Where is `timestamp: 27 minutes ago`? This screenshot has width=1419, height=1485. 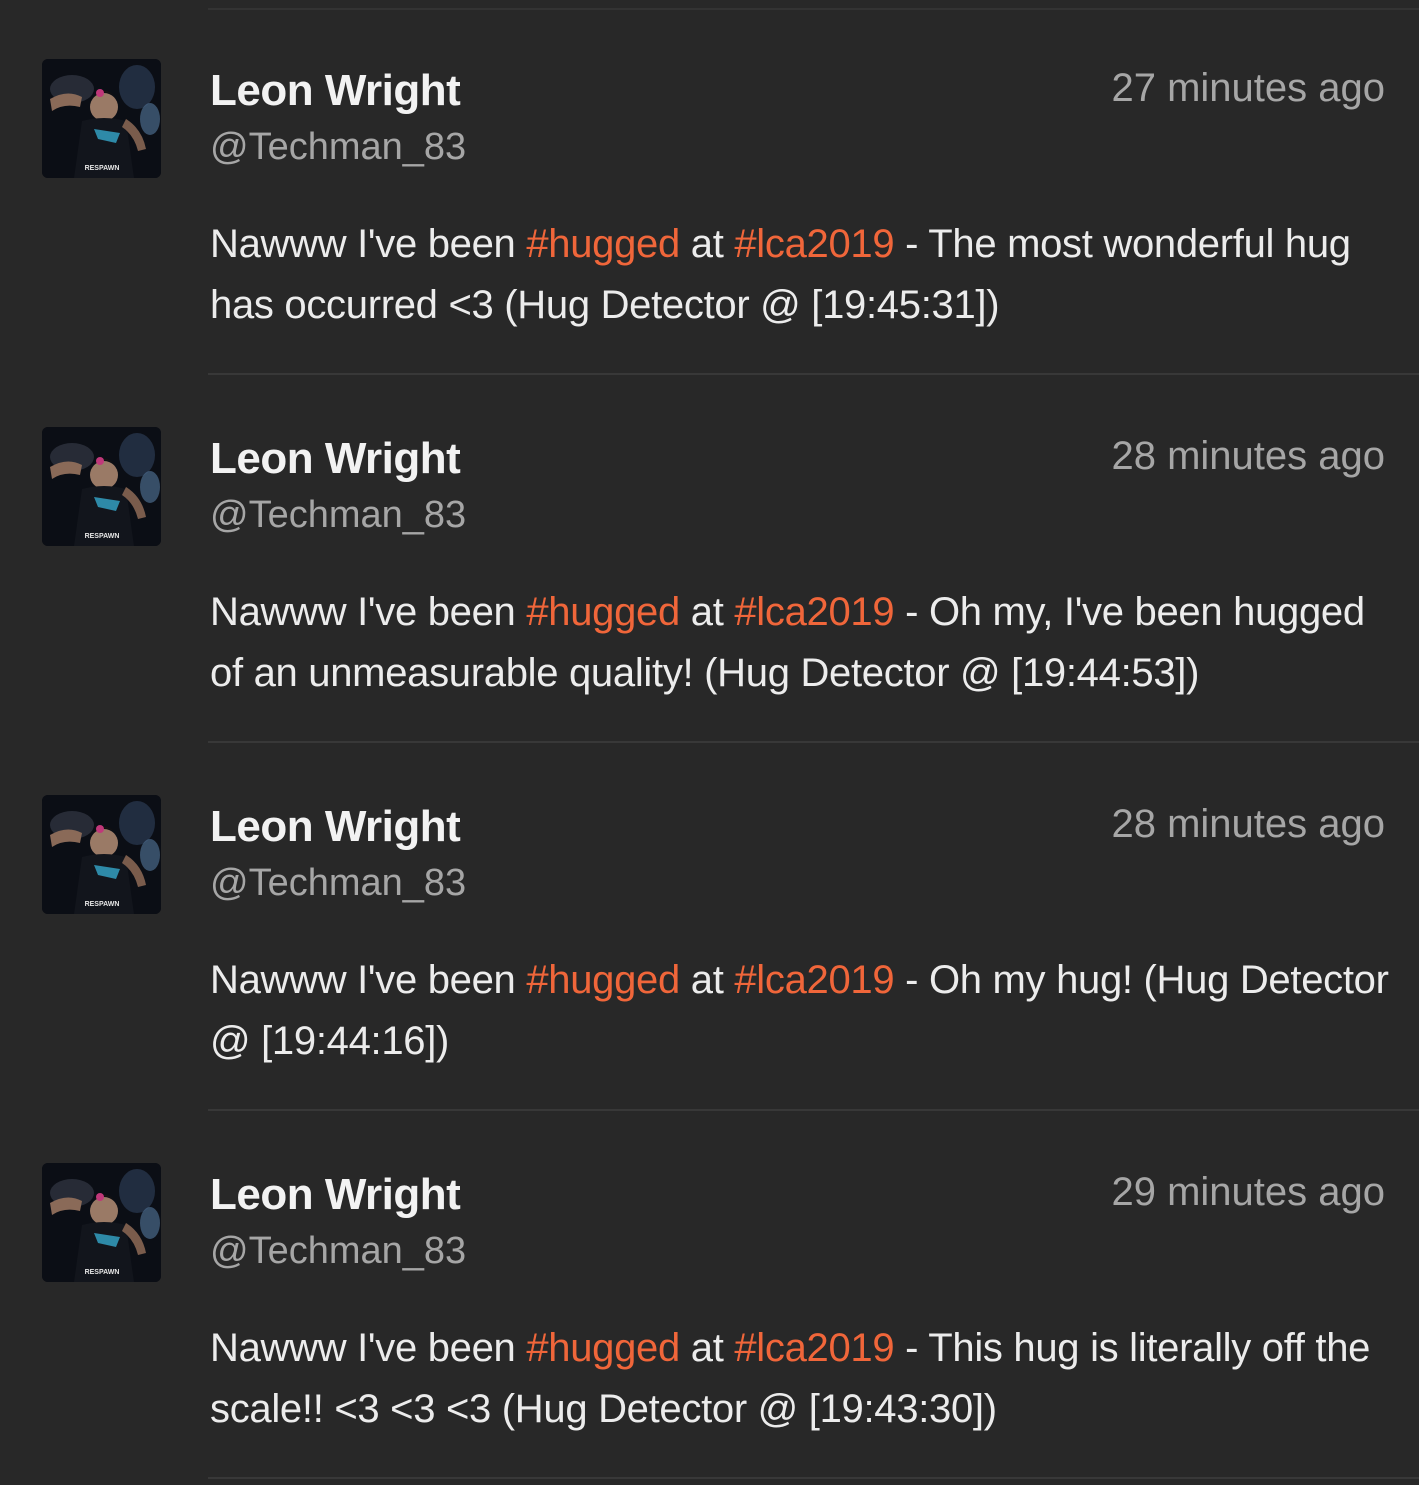 timestamp: 27 minutes ago is located at coordinates (1248, 88).